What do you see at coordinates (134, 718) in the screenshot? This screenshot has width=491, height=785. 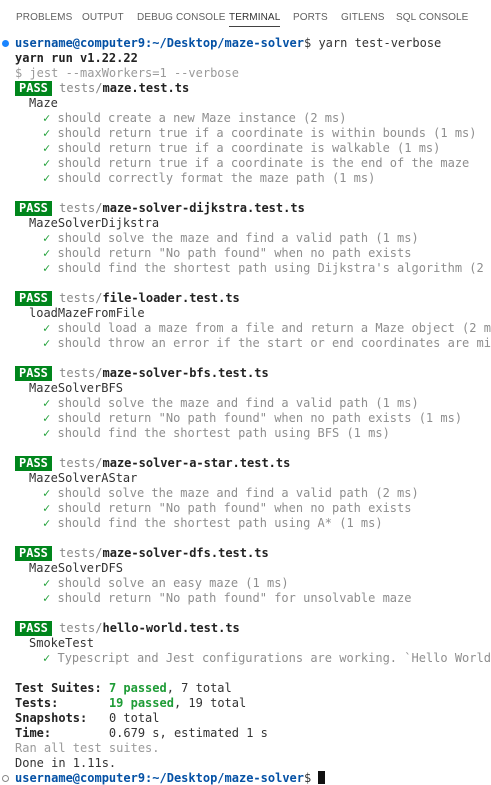 I see `summary-snapshots-value: 0 total` at bounding box center [134, 718].